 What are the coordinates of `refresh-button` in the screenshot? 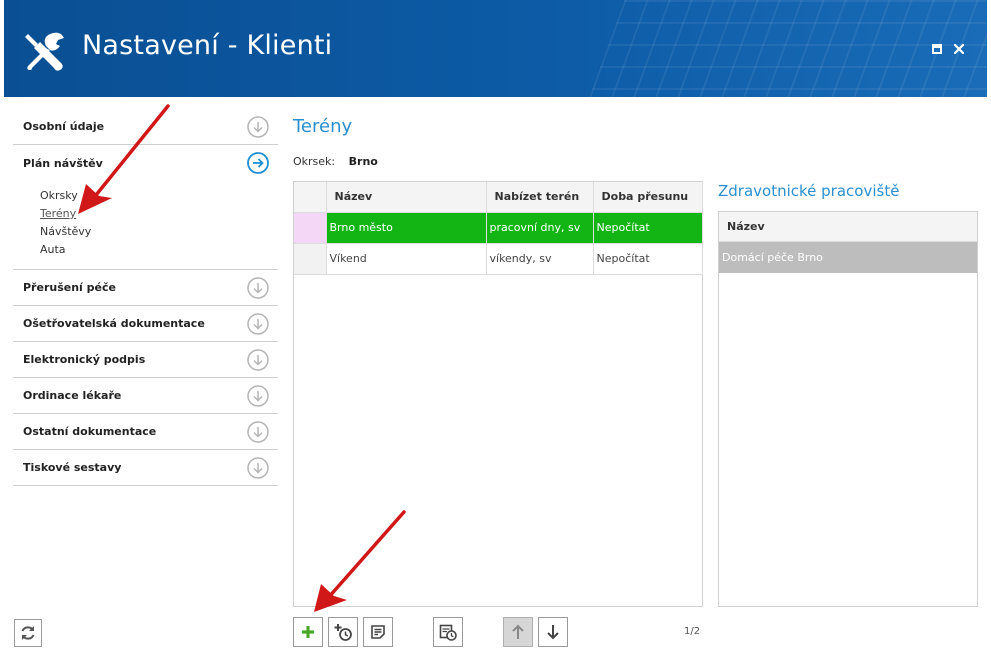 It's located at (28, 633).